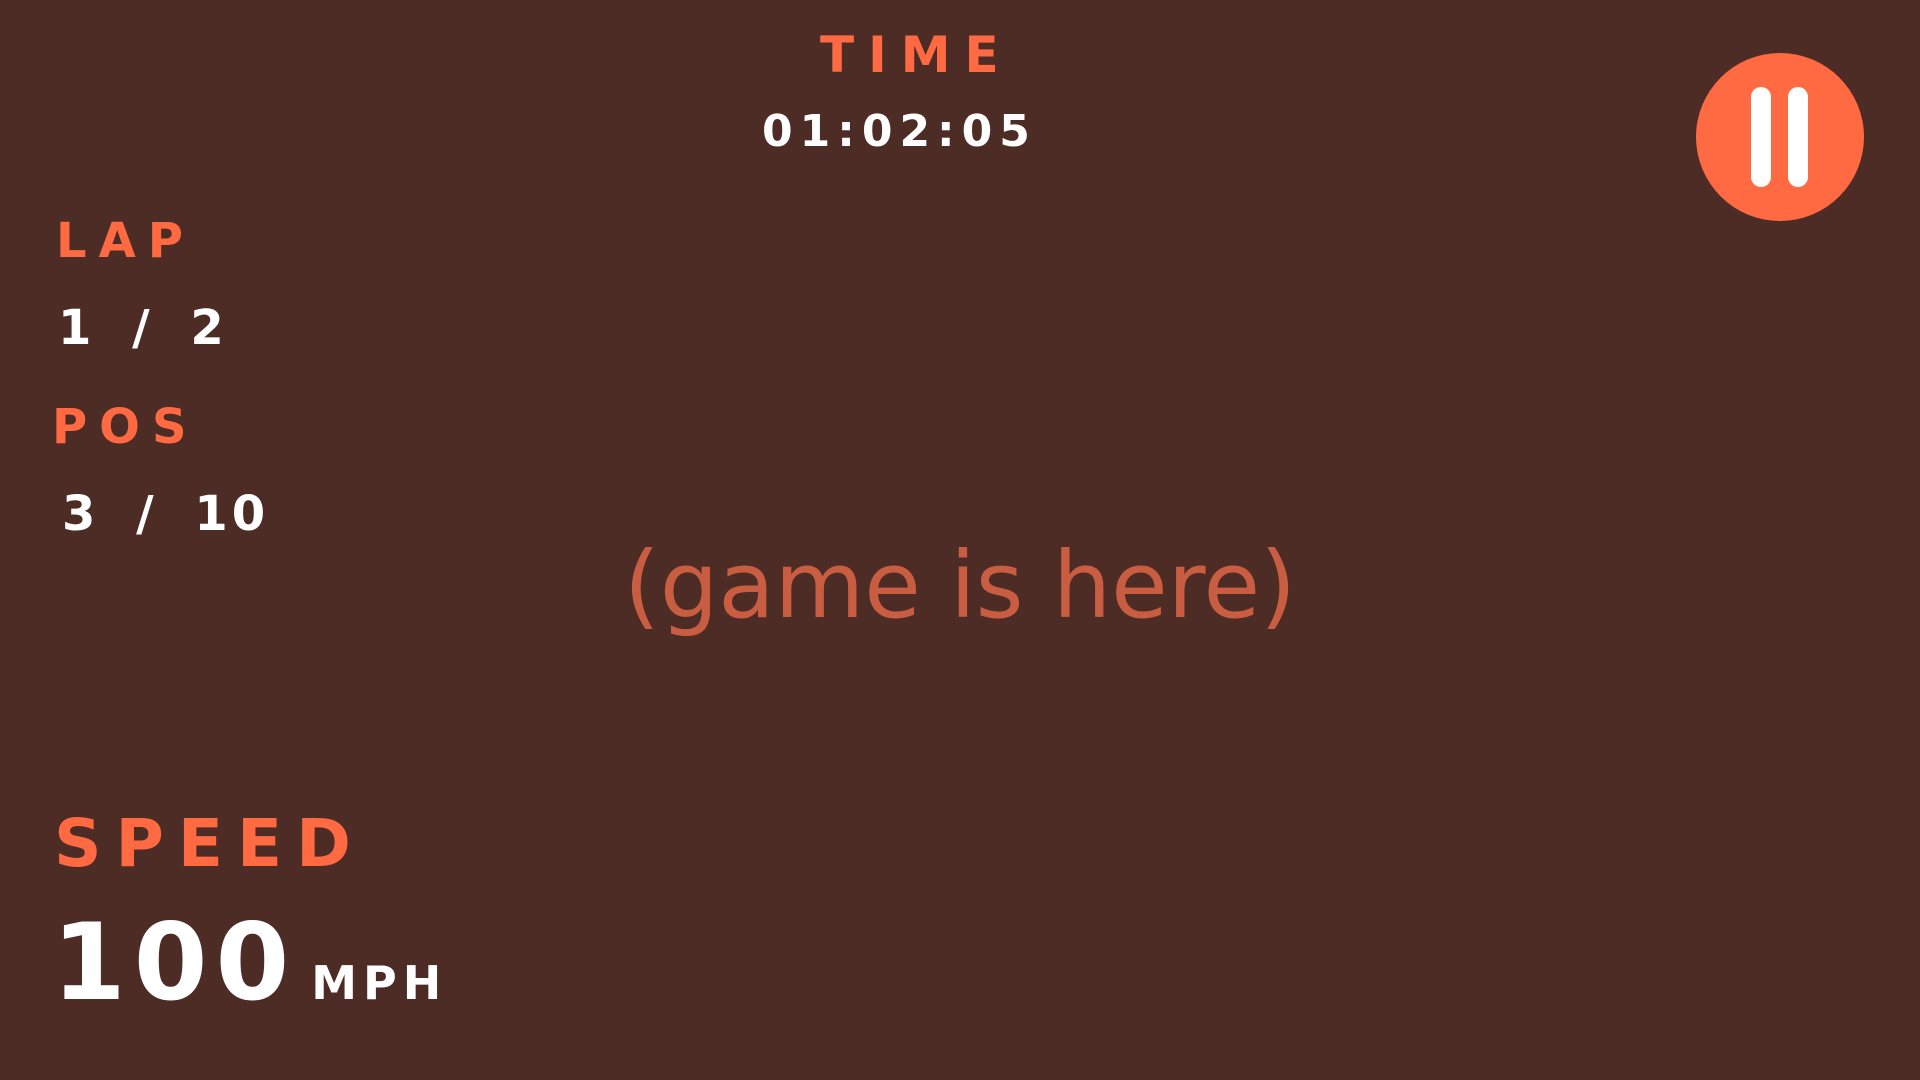 This screenshot has height=1080, width=1920. Describe the element at coordinates (899, 131) in the screenshot. I see `time-value: 01:02:05` at that location.